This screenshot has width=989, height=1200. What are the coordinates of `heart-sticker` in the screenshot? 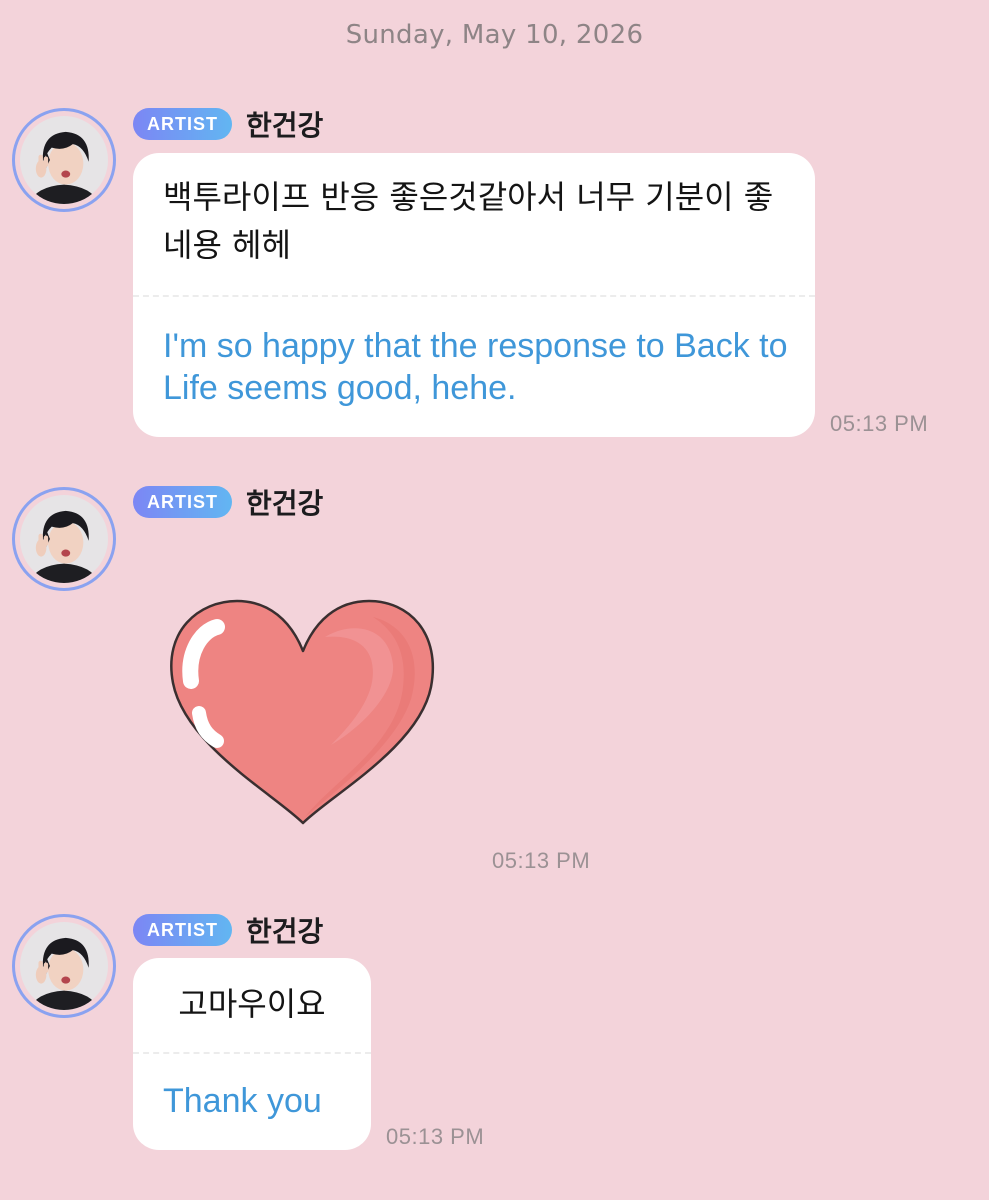 It's located at (303, 713).